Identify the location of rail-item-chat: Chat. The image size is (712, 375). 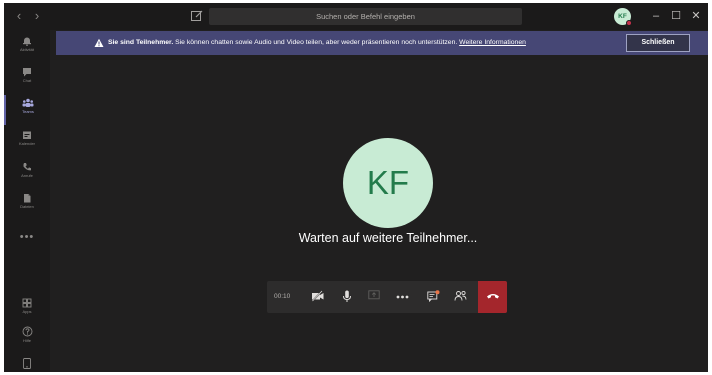
(27, 79).